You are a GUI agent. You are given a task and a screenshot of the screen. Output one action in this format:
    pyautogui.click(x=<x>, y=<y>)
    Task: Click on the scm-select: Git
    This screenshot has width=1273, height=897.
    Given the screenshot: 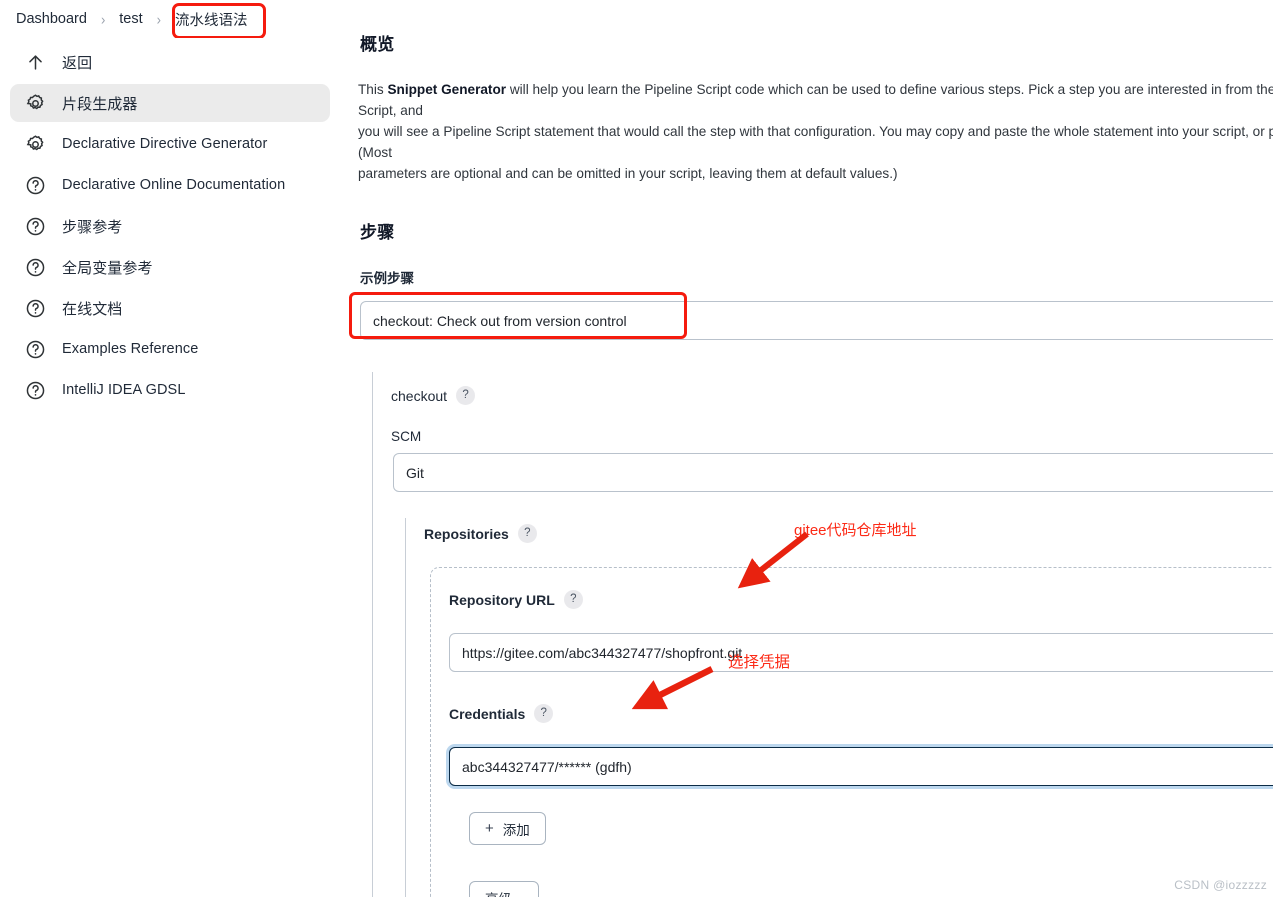 What is the action you would take?
    pyautogui.click(x=833, y=472)
    